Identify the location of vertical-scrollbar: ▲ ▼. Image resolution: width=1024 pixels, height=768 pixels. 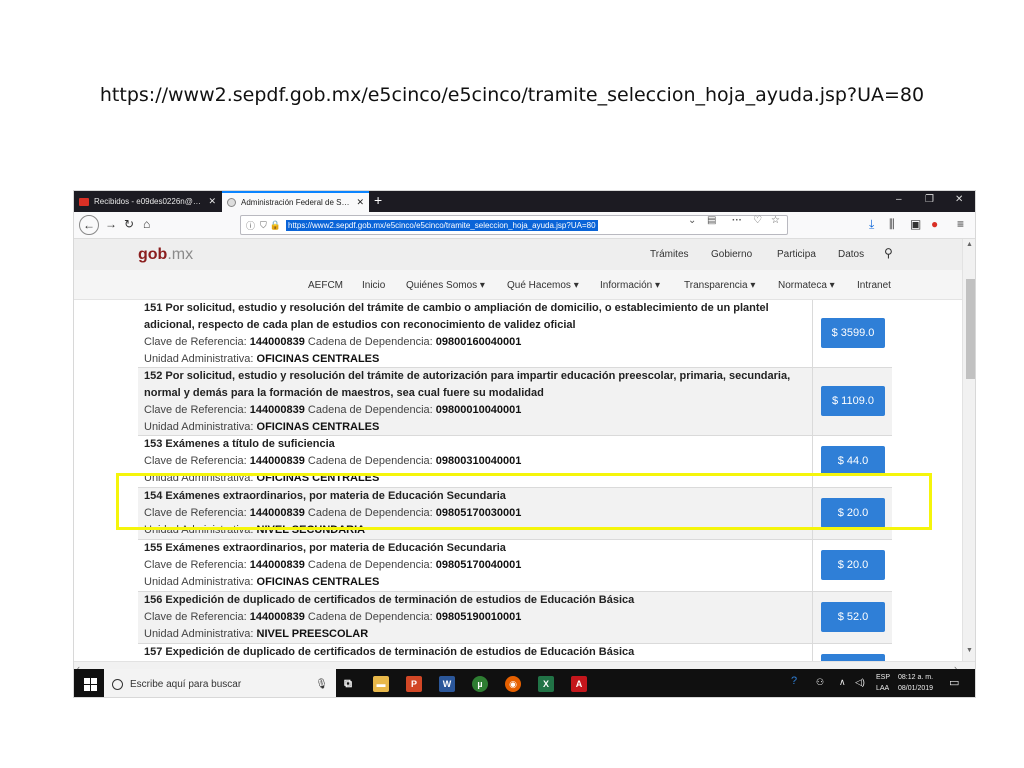
(968, 450).